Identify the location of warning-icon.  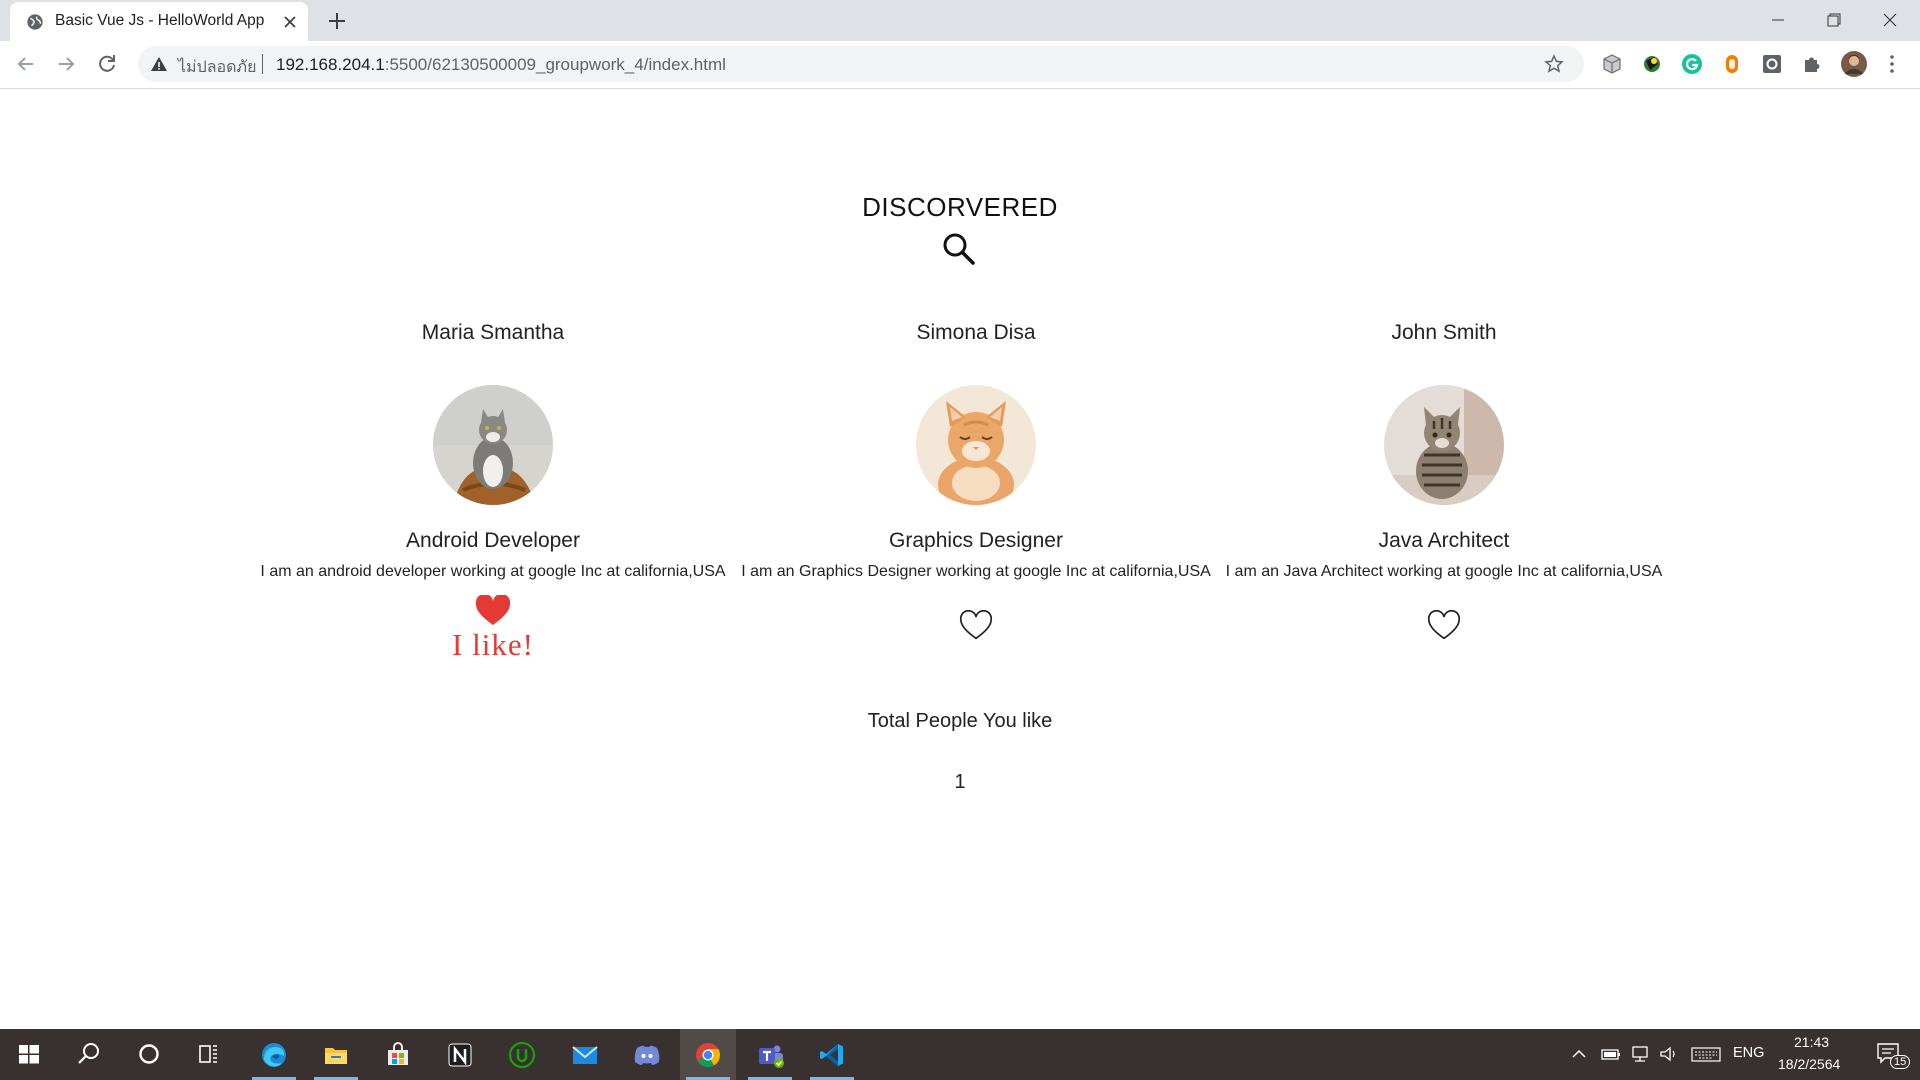
(159, 64).